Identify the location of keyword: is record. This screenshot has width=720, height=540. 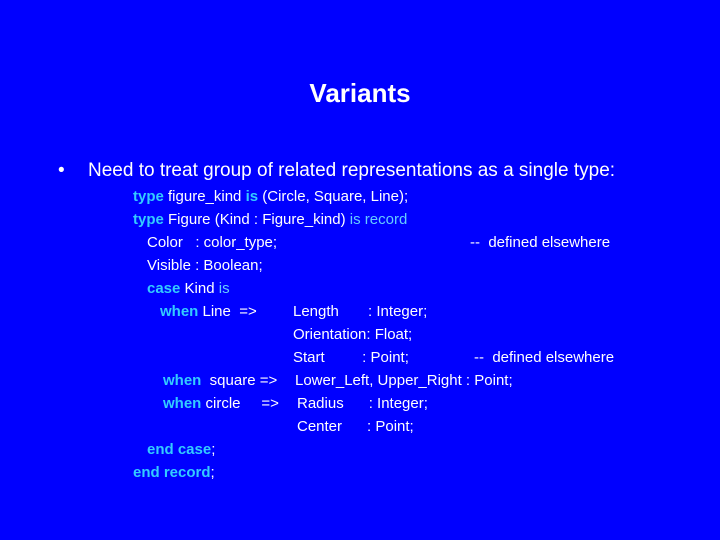
(378, 219).